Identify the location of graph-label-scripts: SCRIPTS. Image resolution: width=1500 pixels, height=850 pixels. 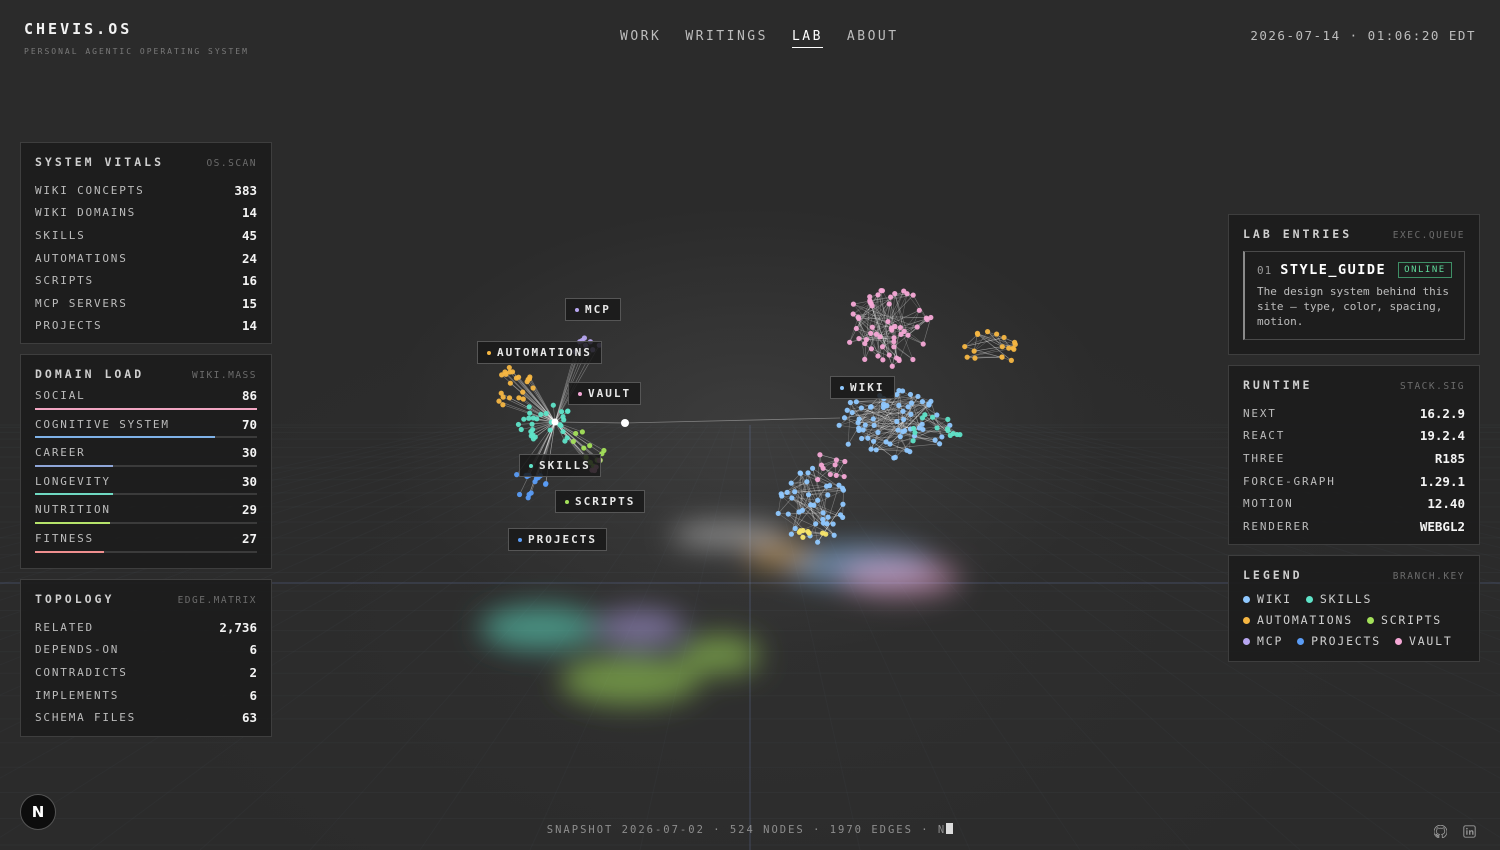
(600, 501).